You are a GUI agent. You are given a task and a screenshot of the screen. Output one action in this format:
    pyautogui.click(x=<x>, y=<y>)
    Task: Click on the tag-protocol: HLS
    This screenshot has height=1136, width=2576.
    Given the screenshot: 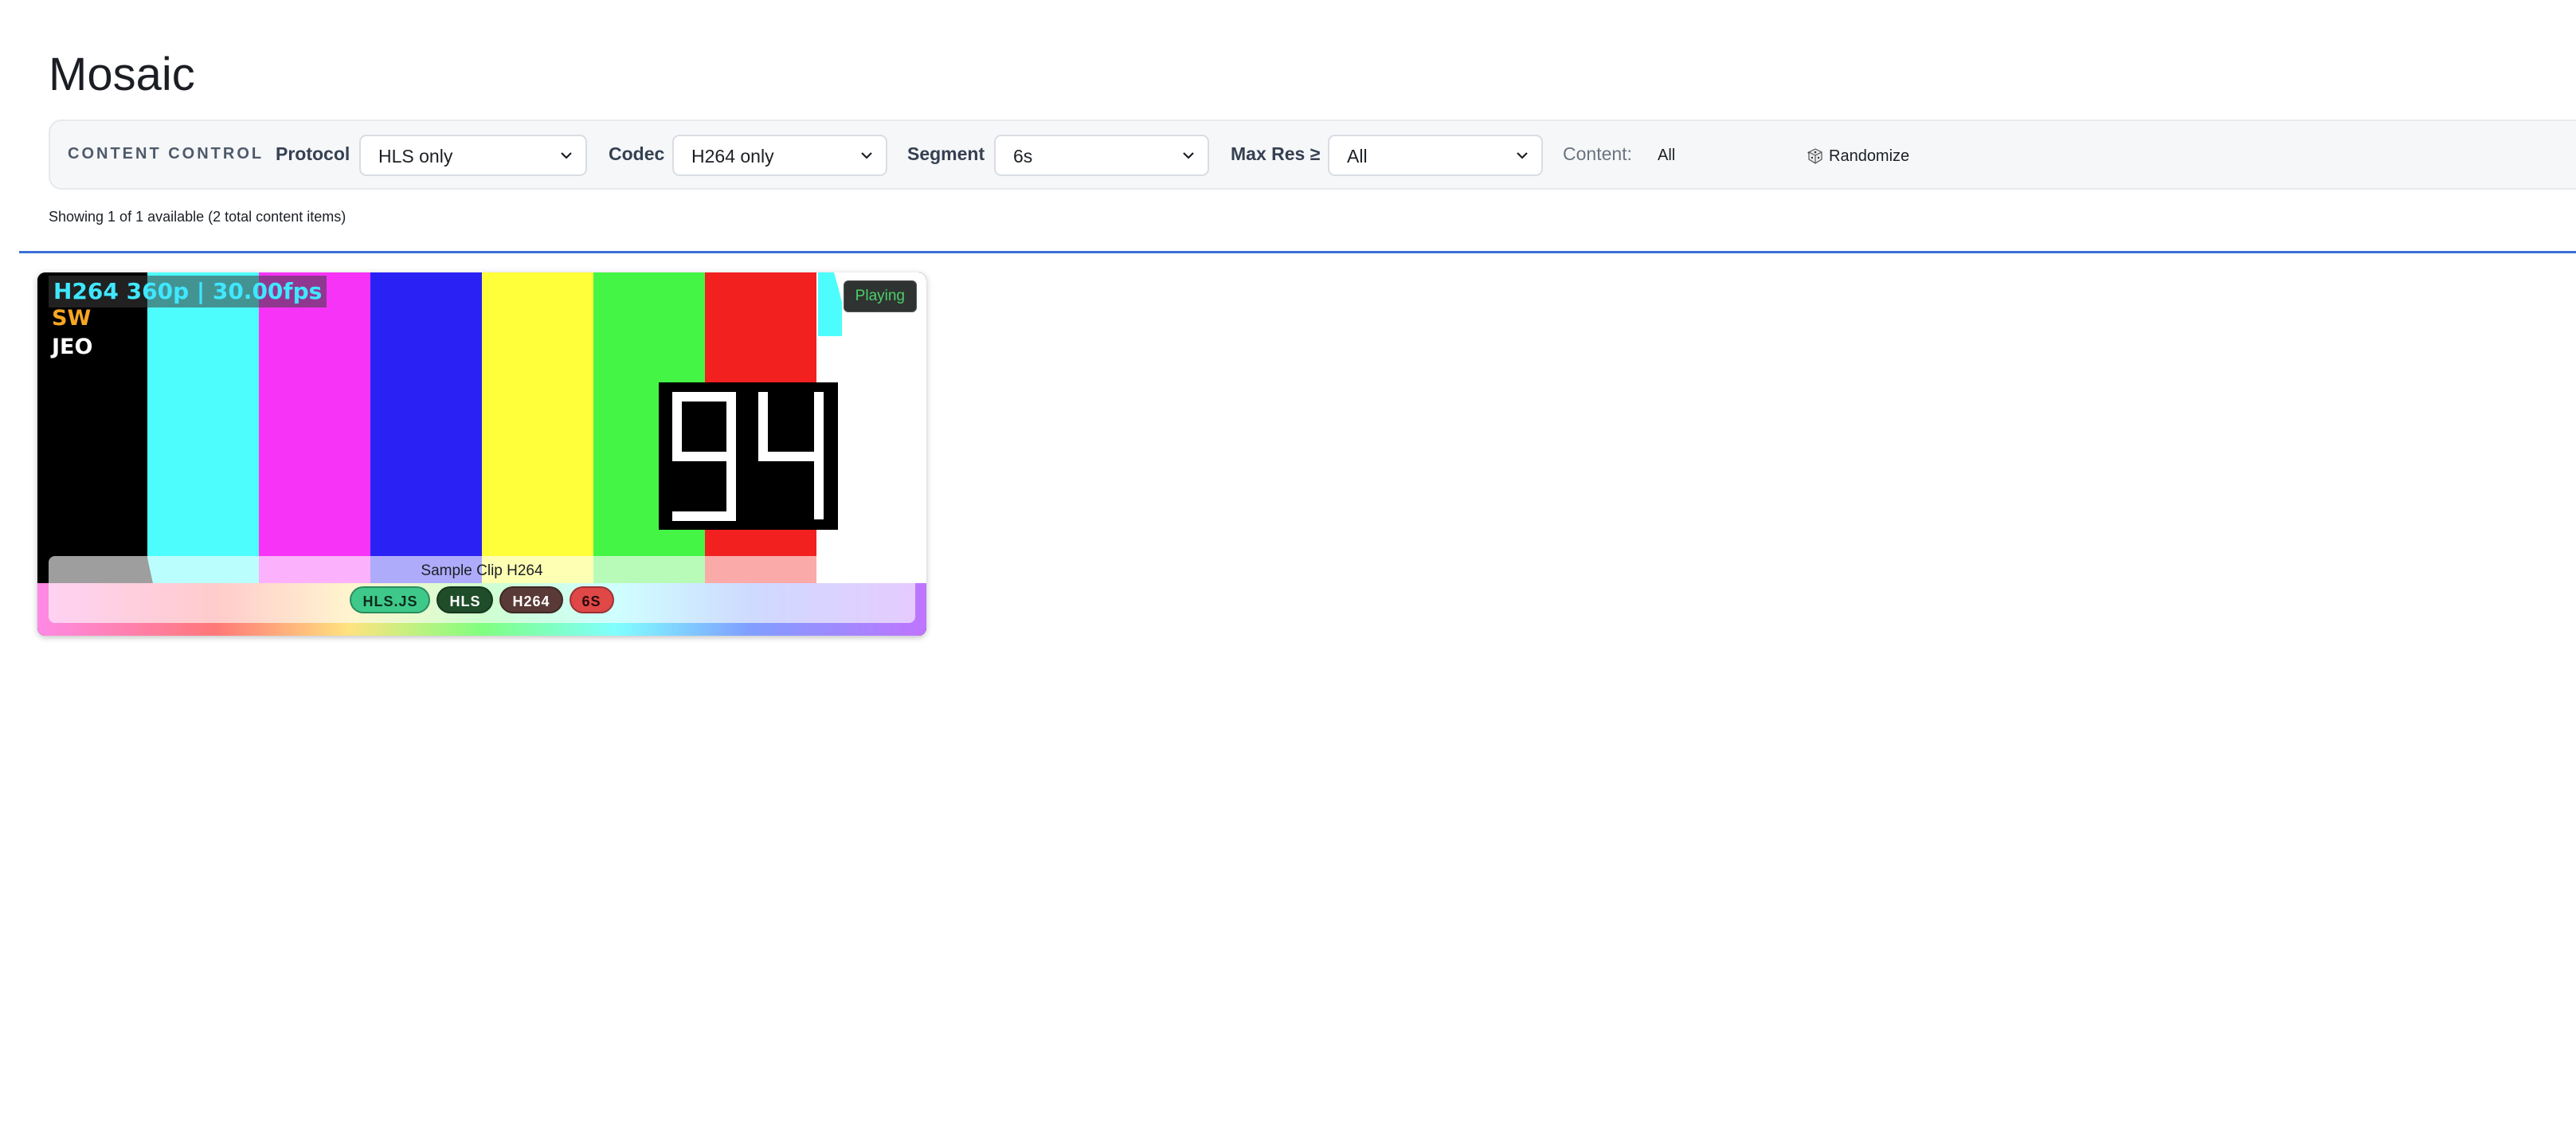 What is the action you would take?
    pyautogui.click(x=465, y=599)
    